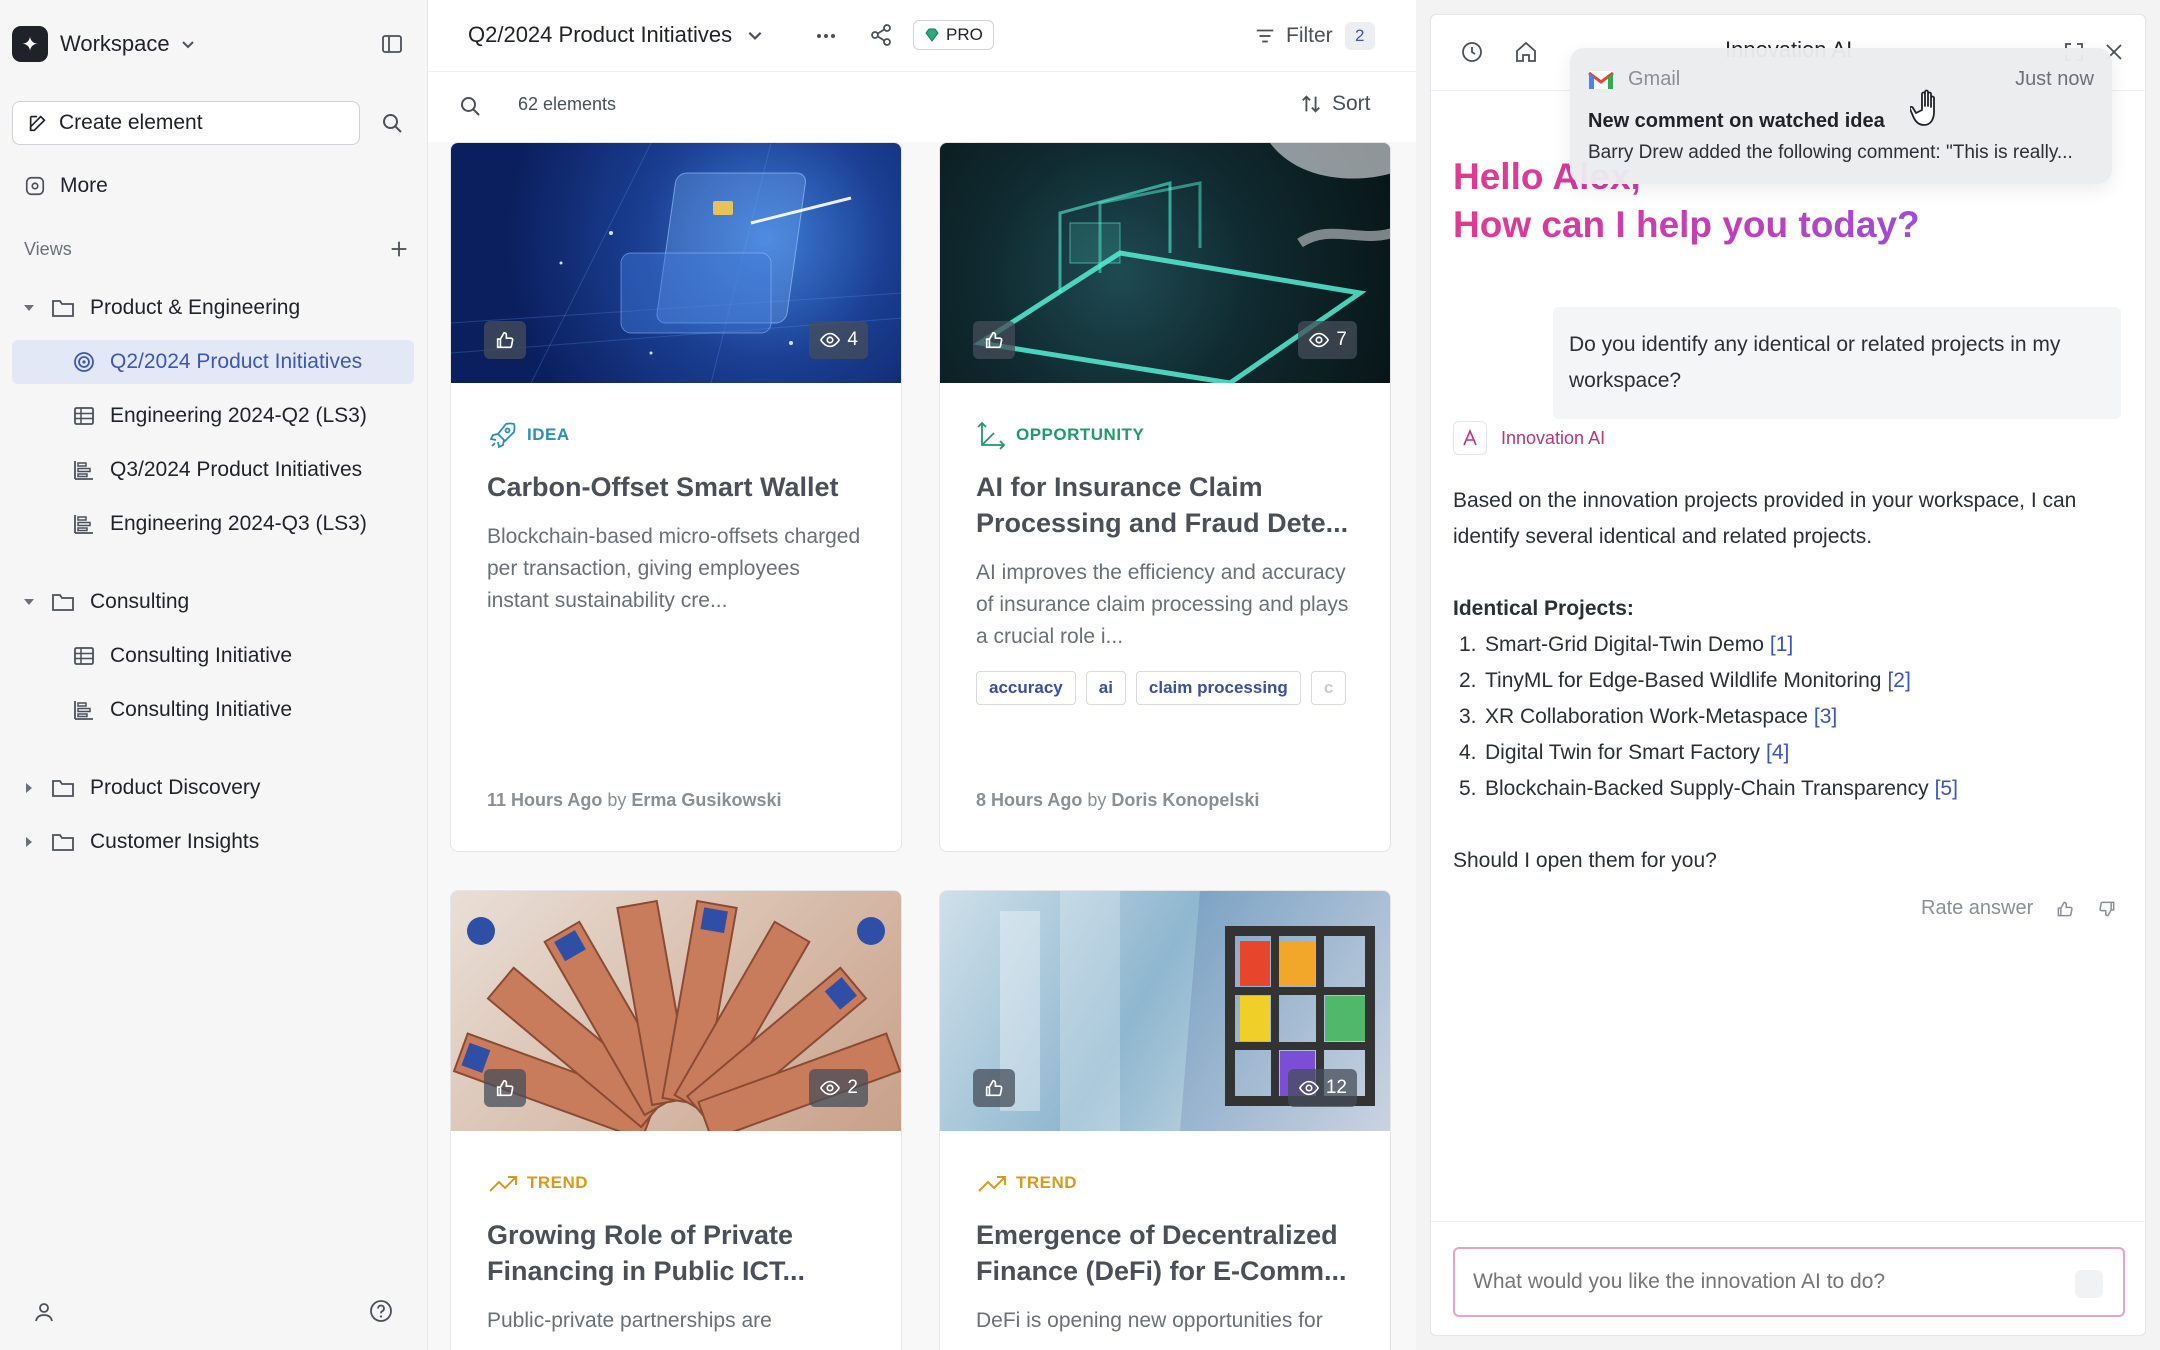 The height and width of the screenshot is (1350, 2160). Describe the element at coordinates (1898, 681) in the screenshot. I see `reference-link: [2]` at that location.